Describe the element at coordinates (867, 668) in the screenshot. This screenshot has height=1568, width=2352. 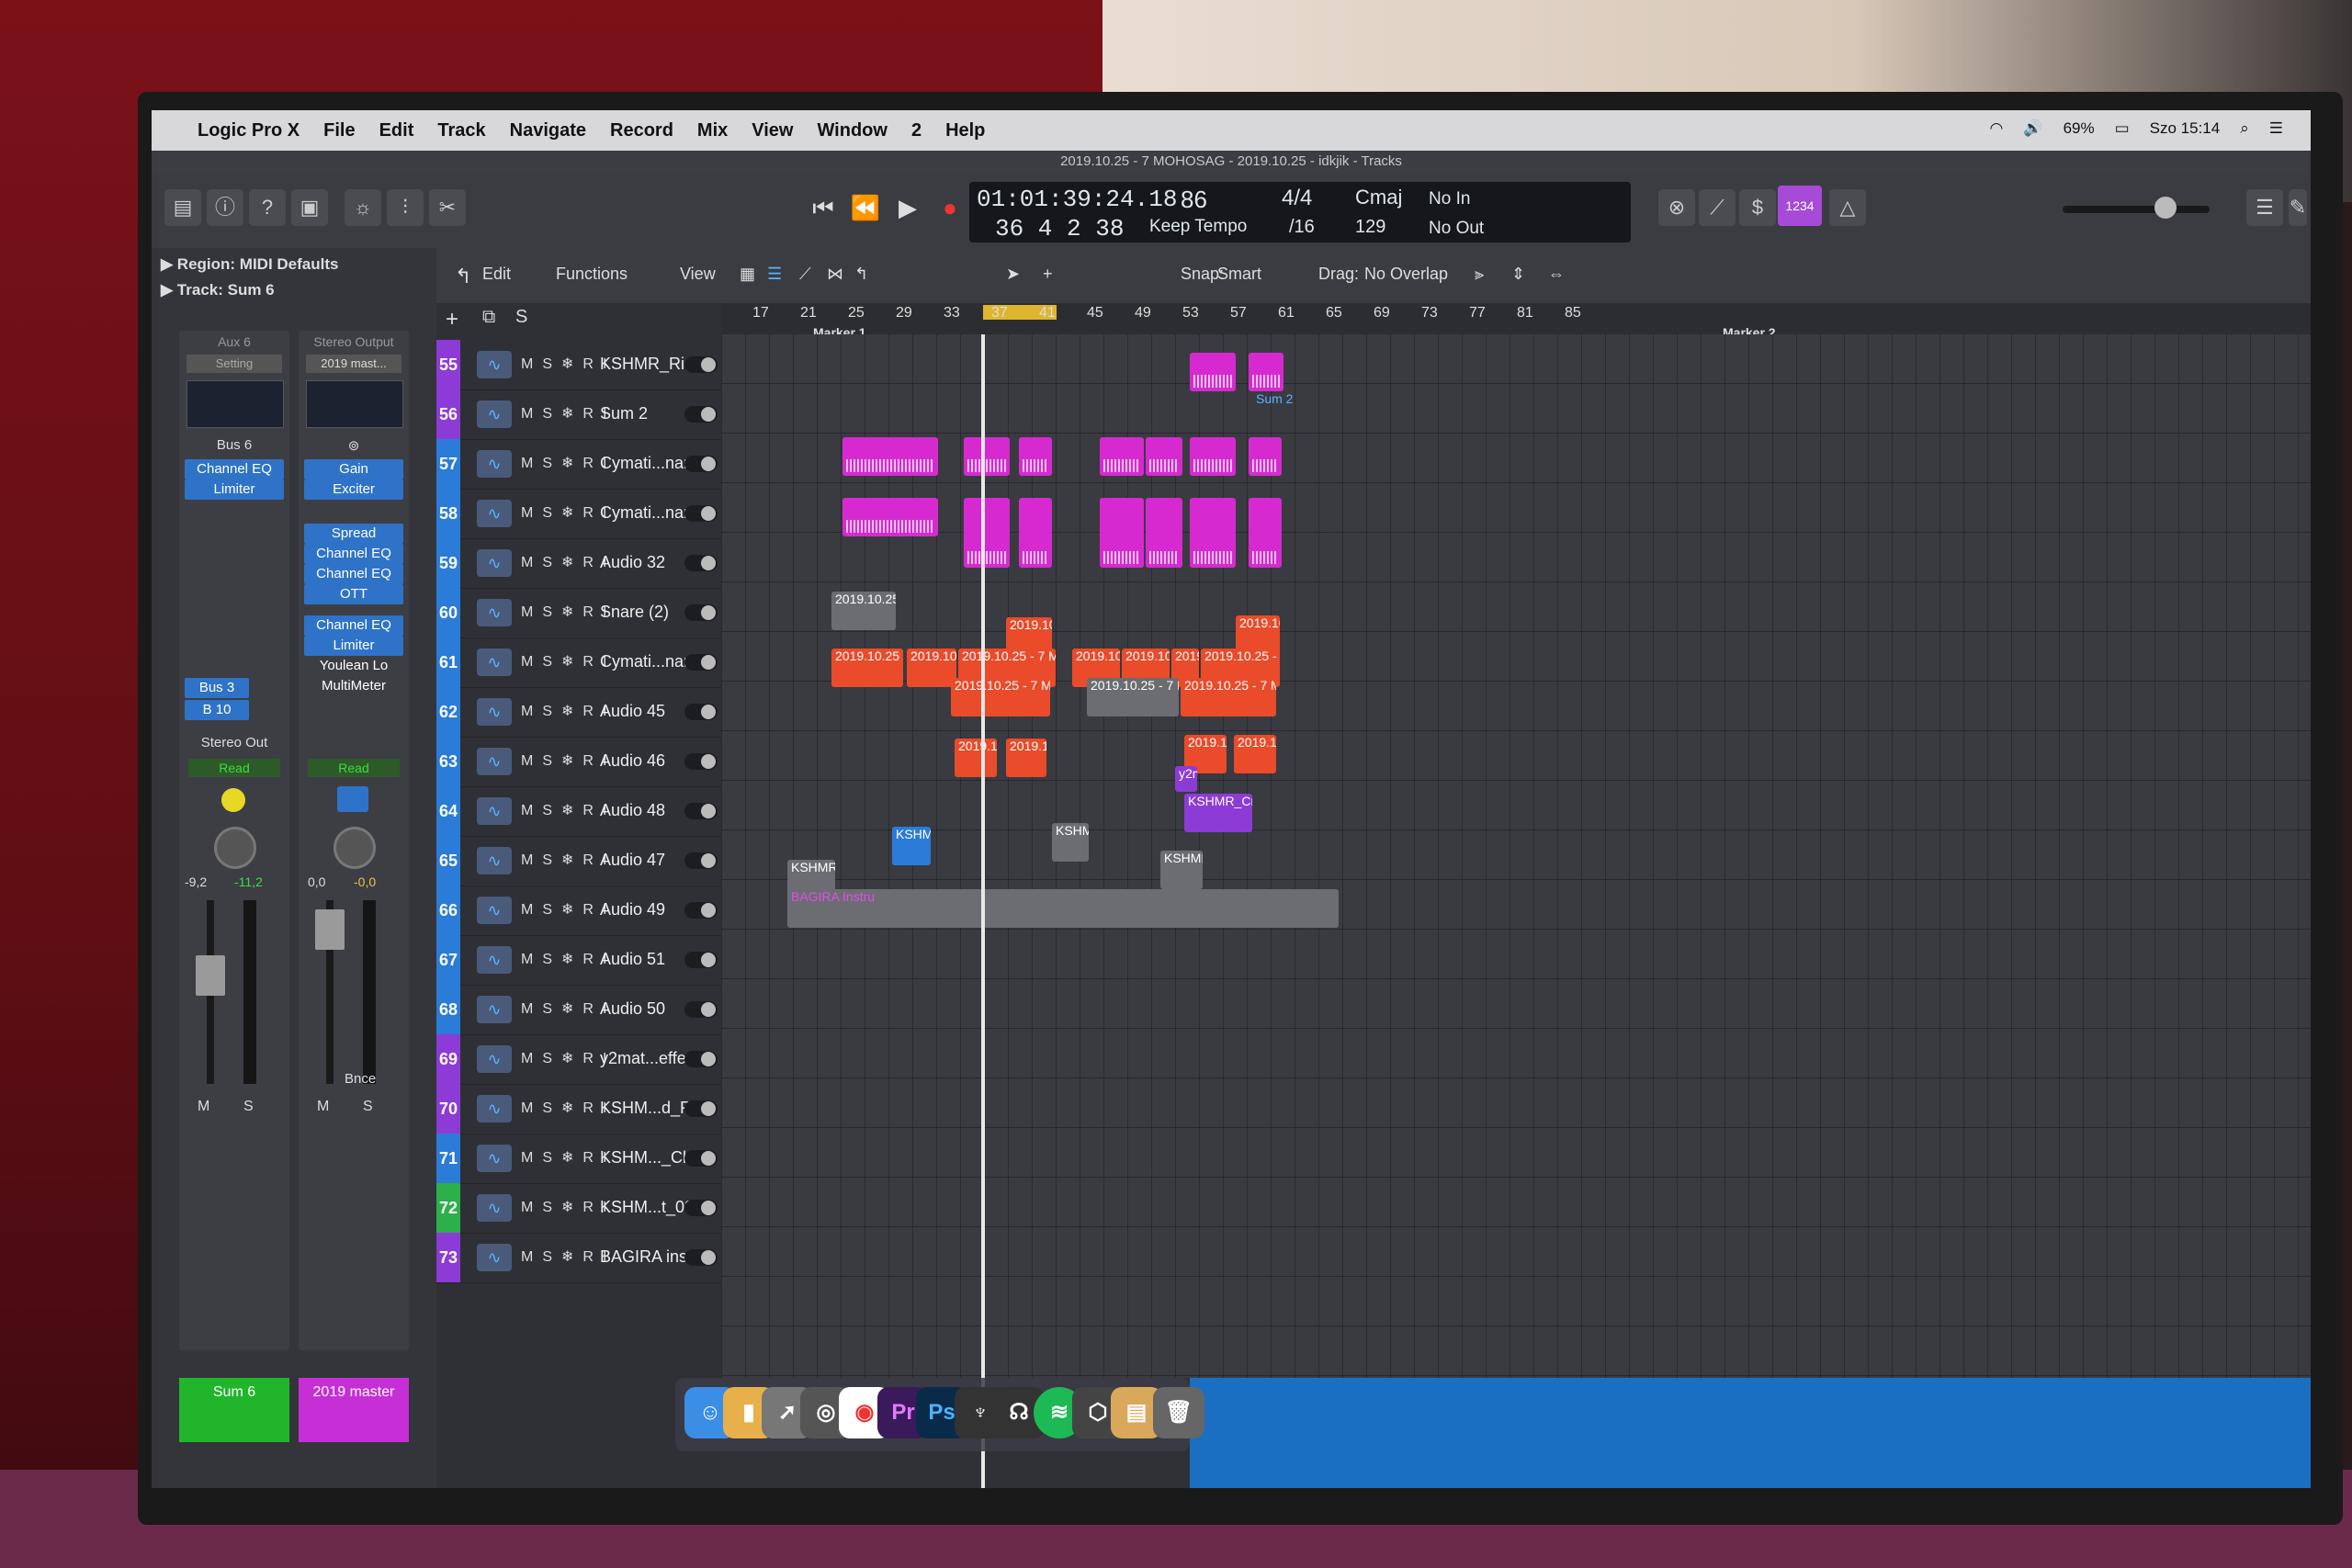
I see `region: 2019.10.25 - 7 MO` at that location.